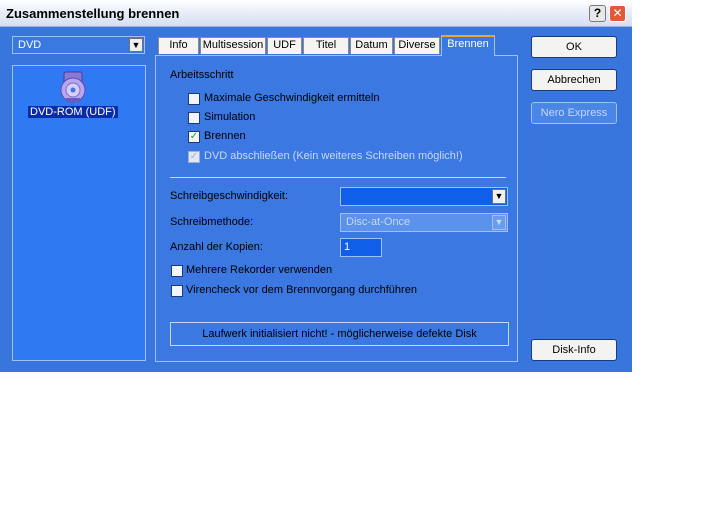 Image resolution: width=717 pixels, height=523 pixels. I want to click on tab-udf: UDF, so click(284, 45).